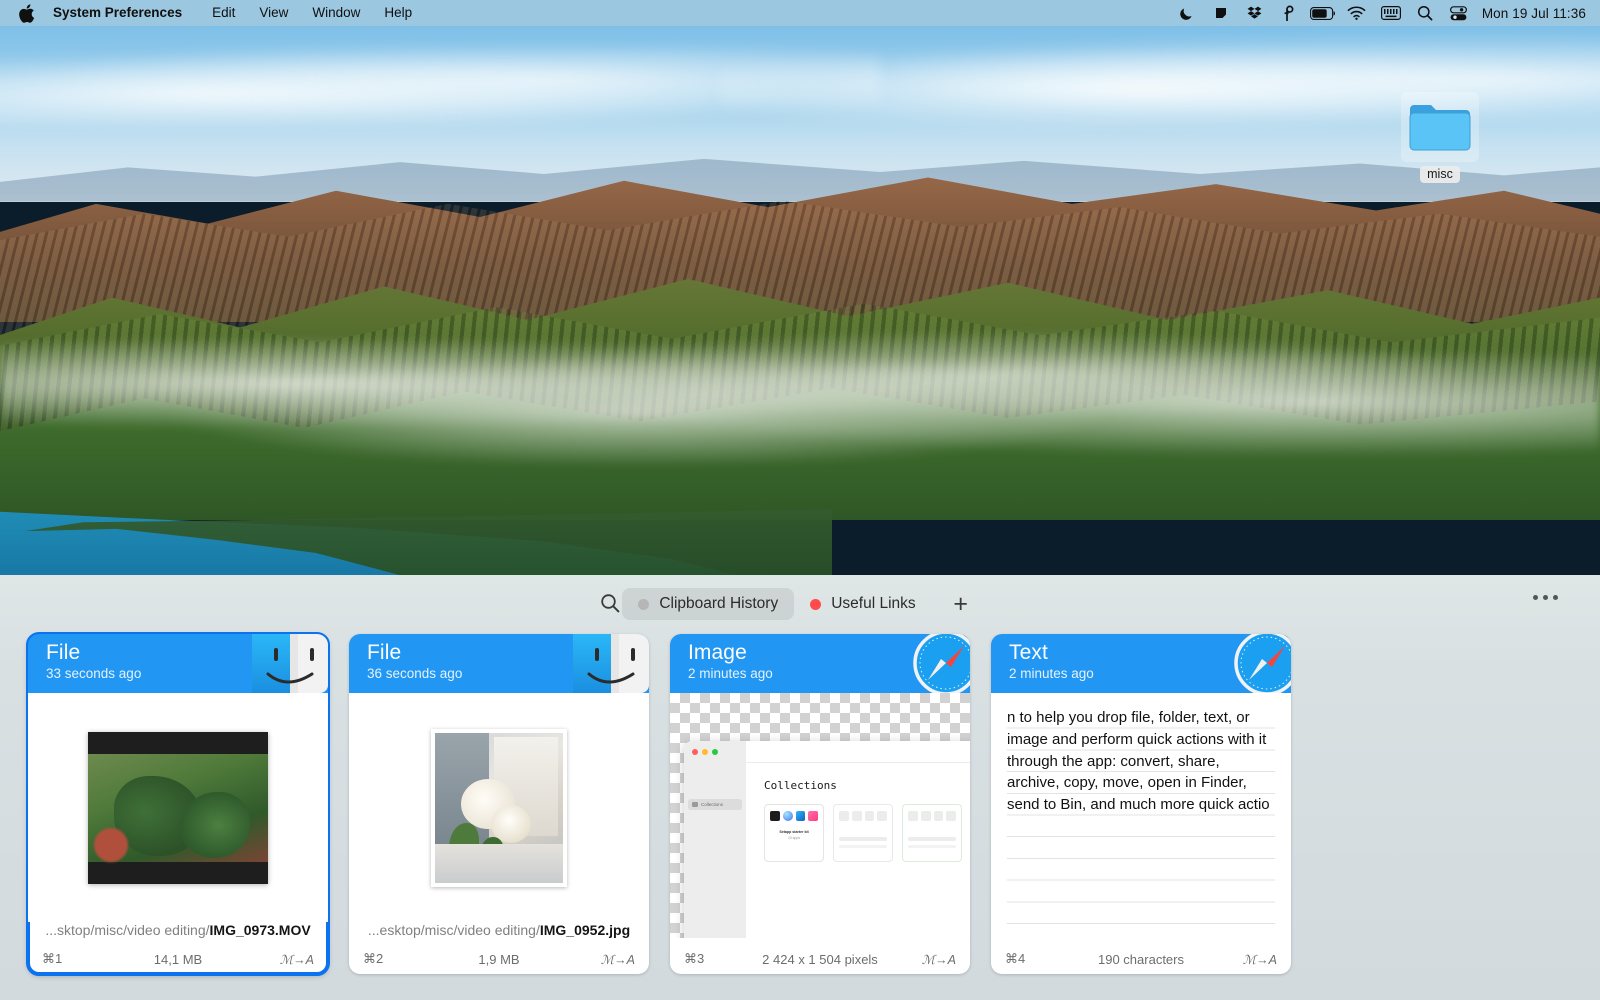  What do you see at coordinates (223, 13) in the screenshot?
I see `menu-item-edit: Edit` at bounding box center [223, 13].